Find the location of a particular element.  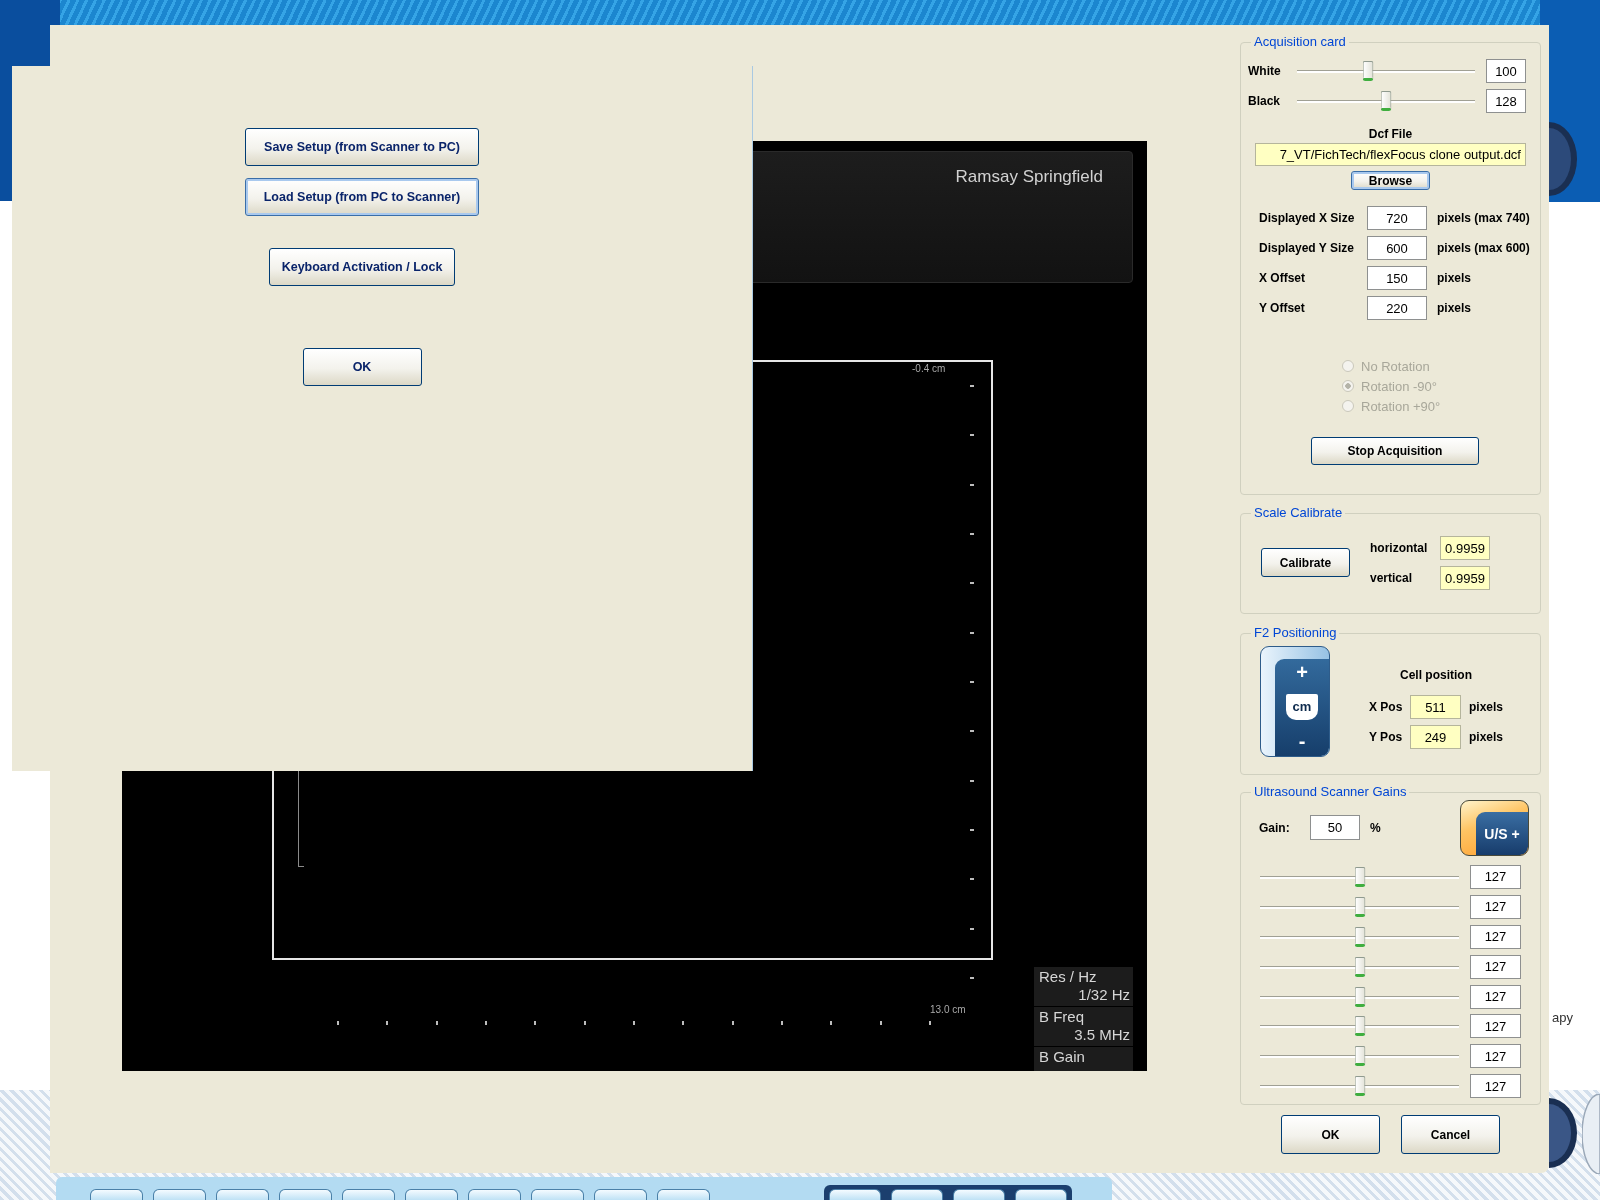

field-label: X Pos is located at coordinates (1386, 707).